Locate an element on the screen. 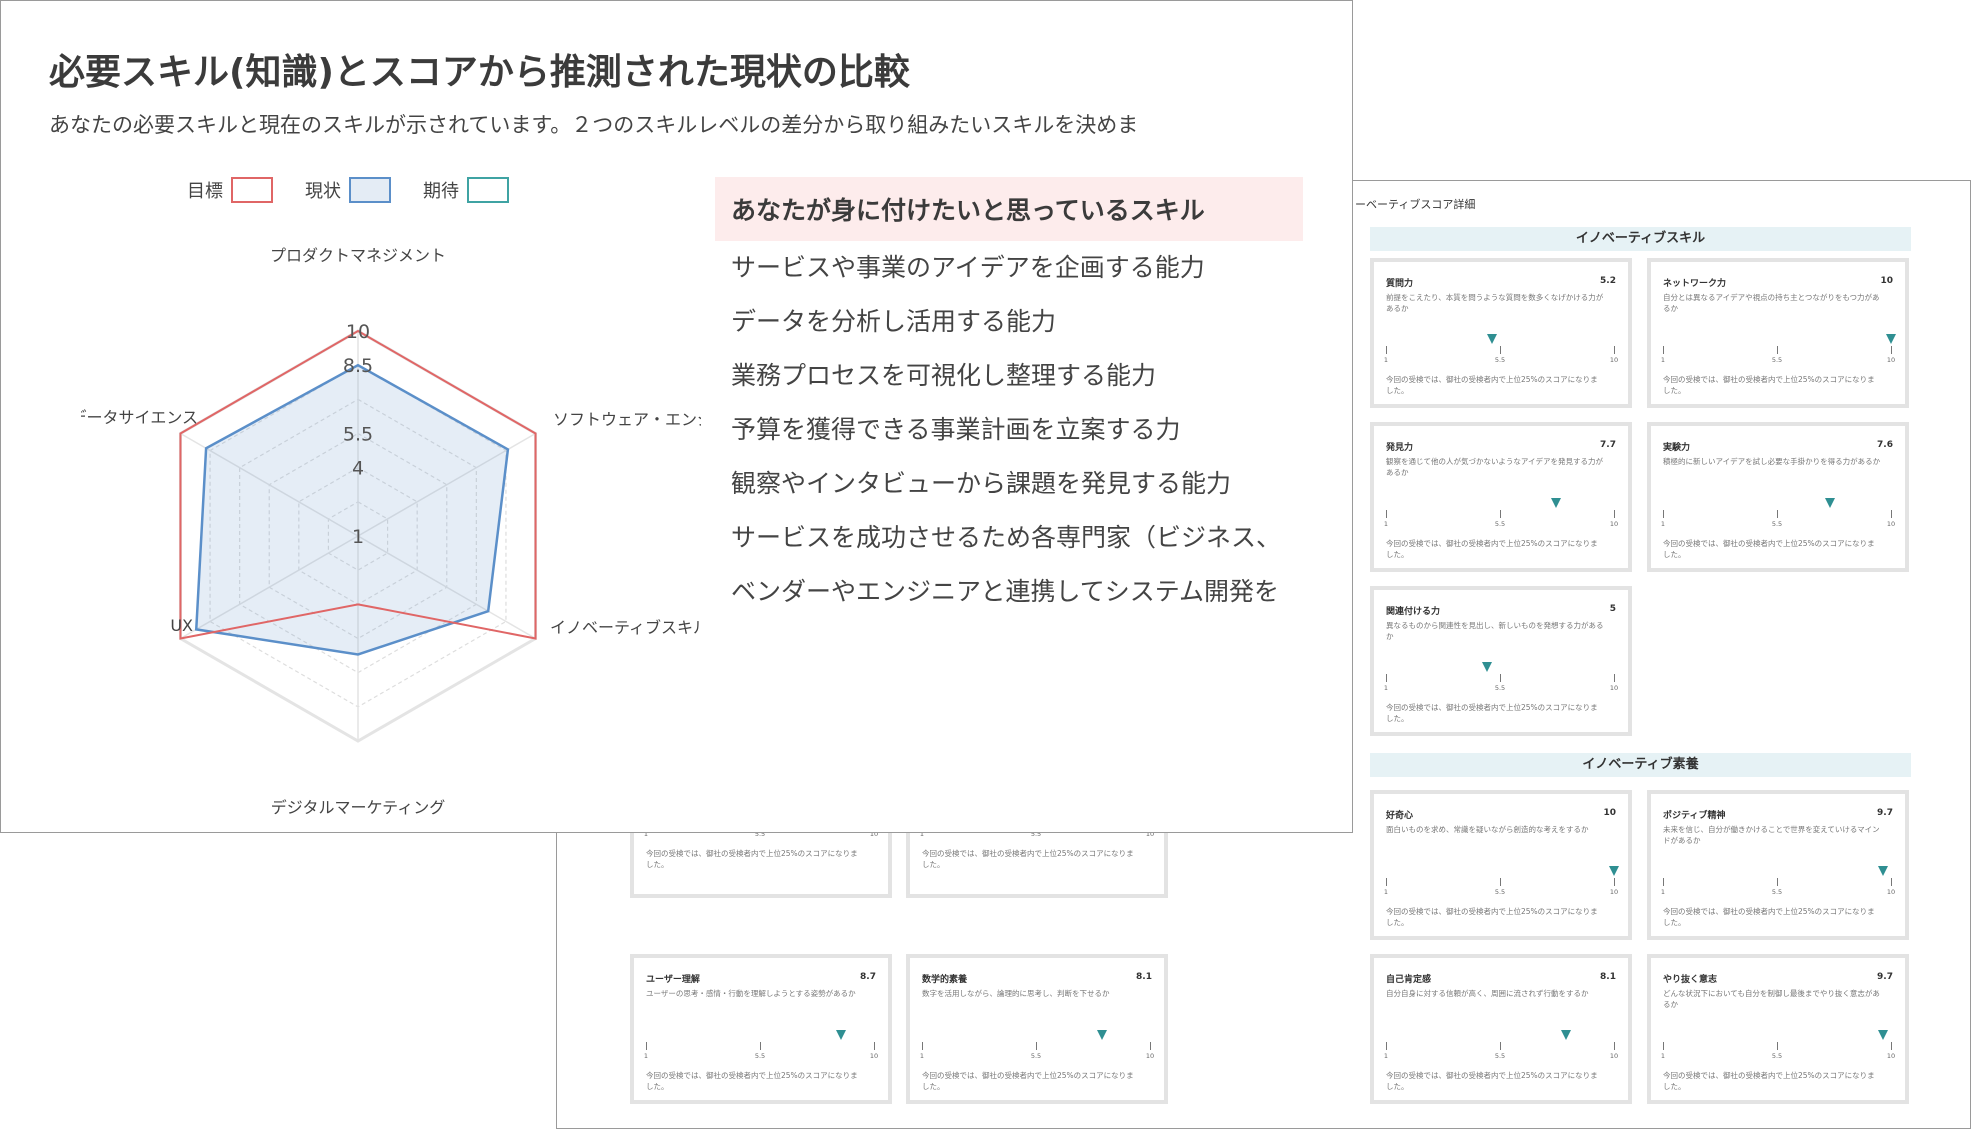  page-title: 必要スキル(知識)とスコアから推測された現状の比較 is located at coordinates (479, 72).